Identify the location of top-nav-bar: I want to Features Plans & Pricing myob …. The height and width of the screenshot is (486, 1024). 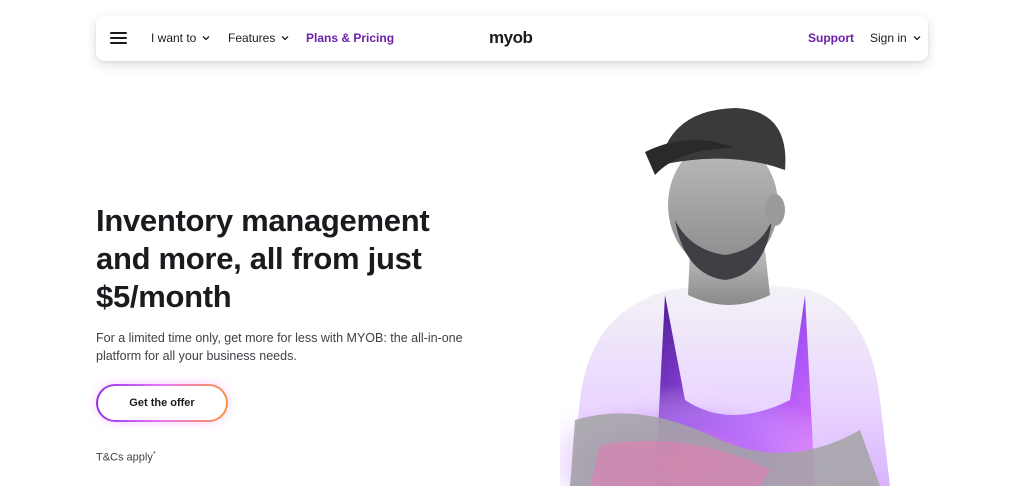
(512, 38).